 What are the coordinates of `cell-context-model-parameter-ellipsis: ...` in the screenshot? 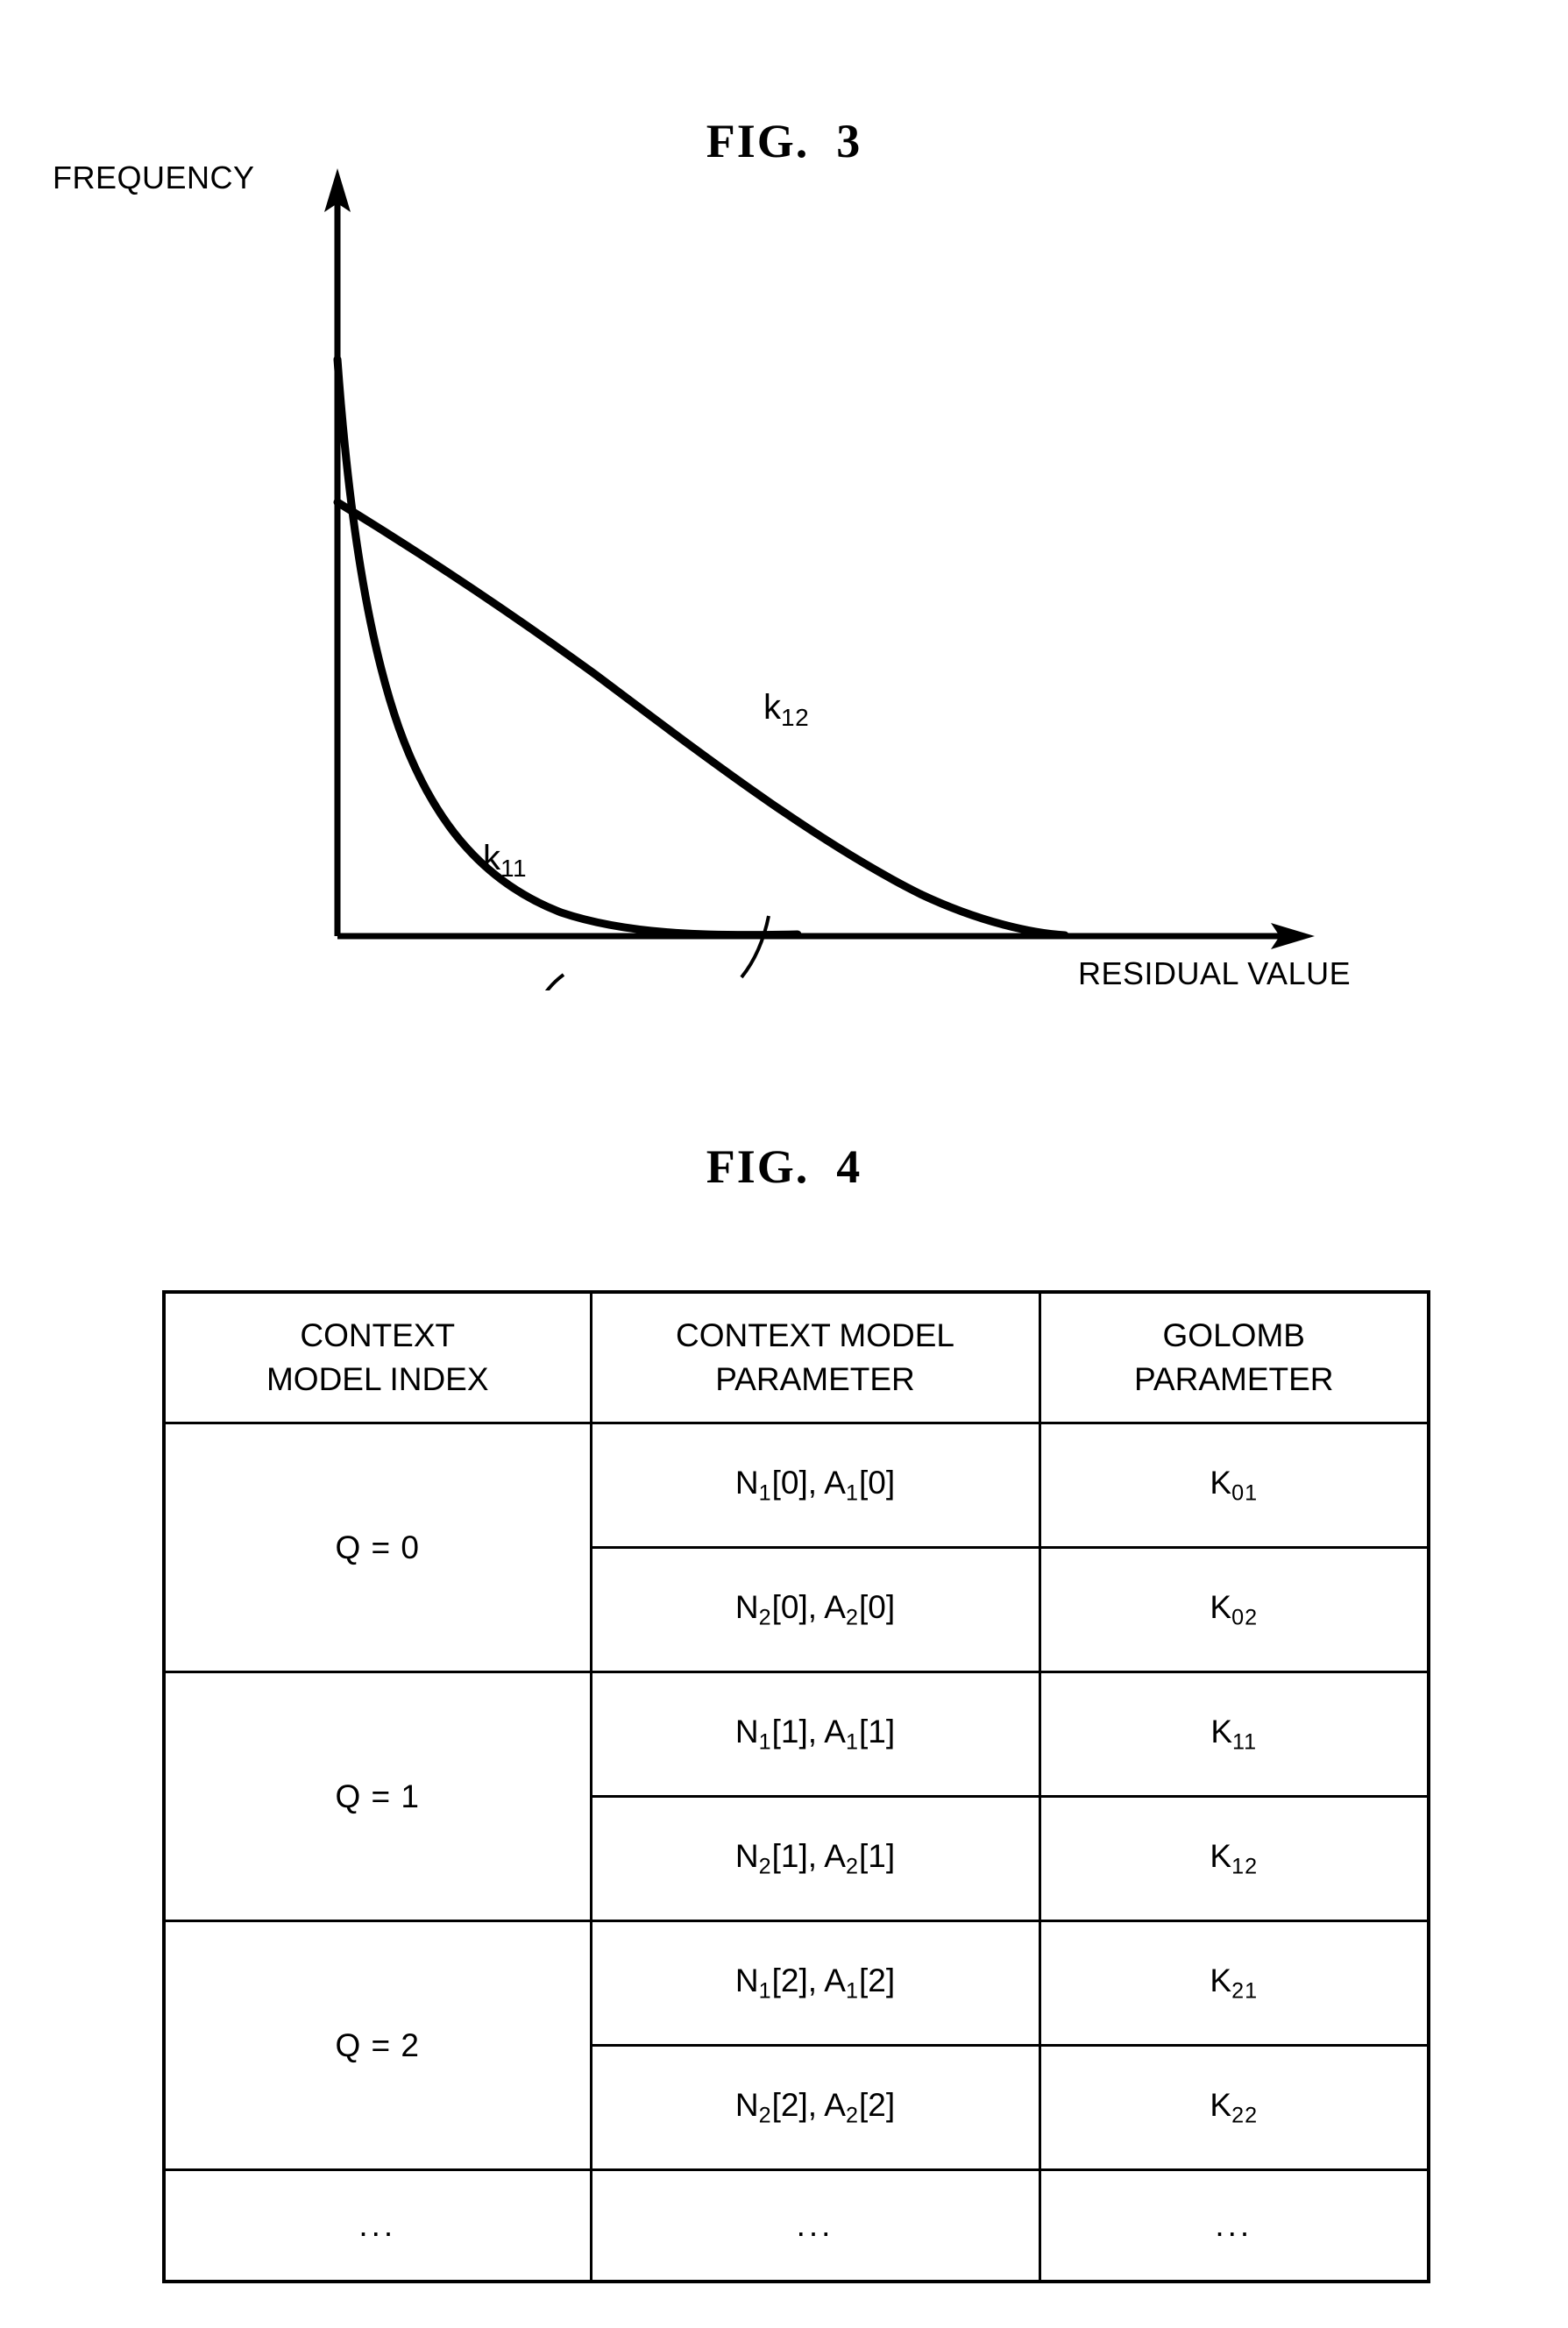 It's located at (815, 2225).